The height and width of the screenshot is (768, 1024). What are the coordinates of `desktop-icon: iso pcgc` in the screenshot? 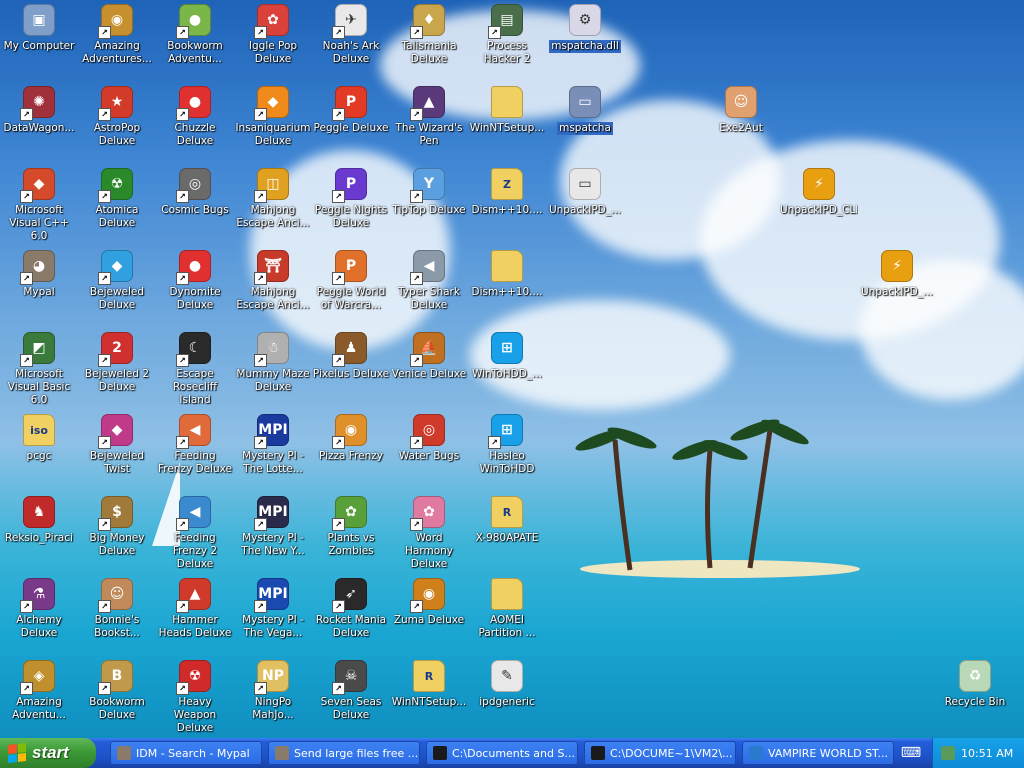 It's located at (39, 438).